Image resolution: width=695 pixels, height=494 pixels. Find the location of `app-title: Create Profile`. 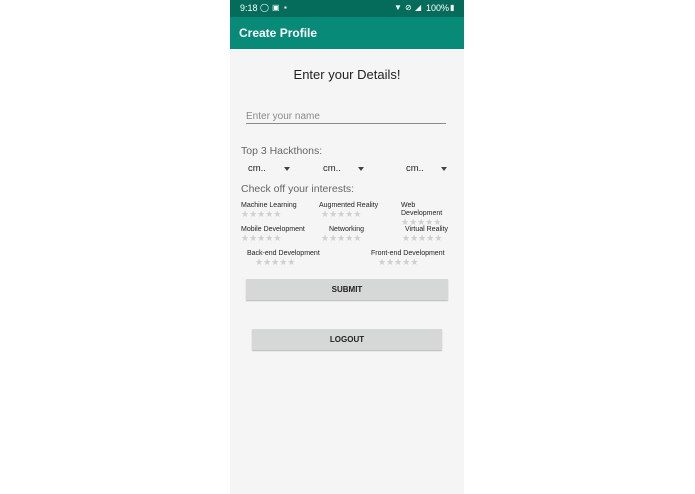

app-title: Create Profile is located at coordinates (278, 33).